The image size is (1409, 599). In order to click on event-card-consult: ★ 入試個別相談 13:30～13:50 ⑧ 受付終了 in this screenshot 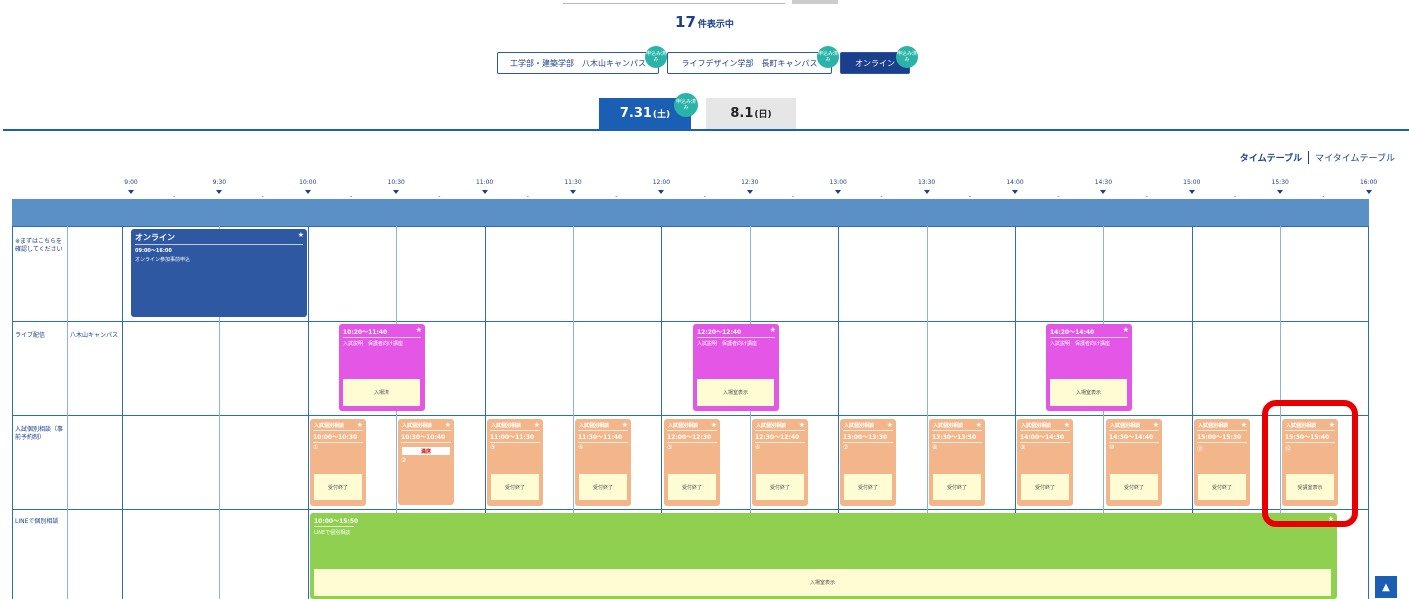, I will do `click(957, 462)`.